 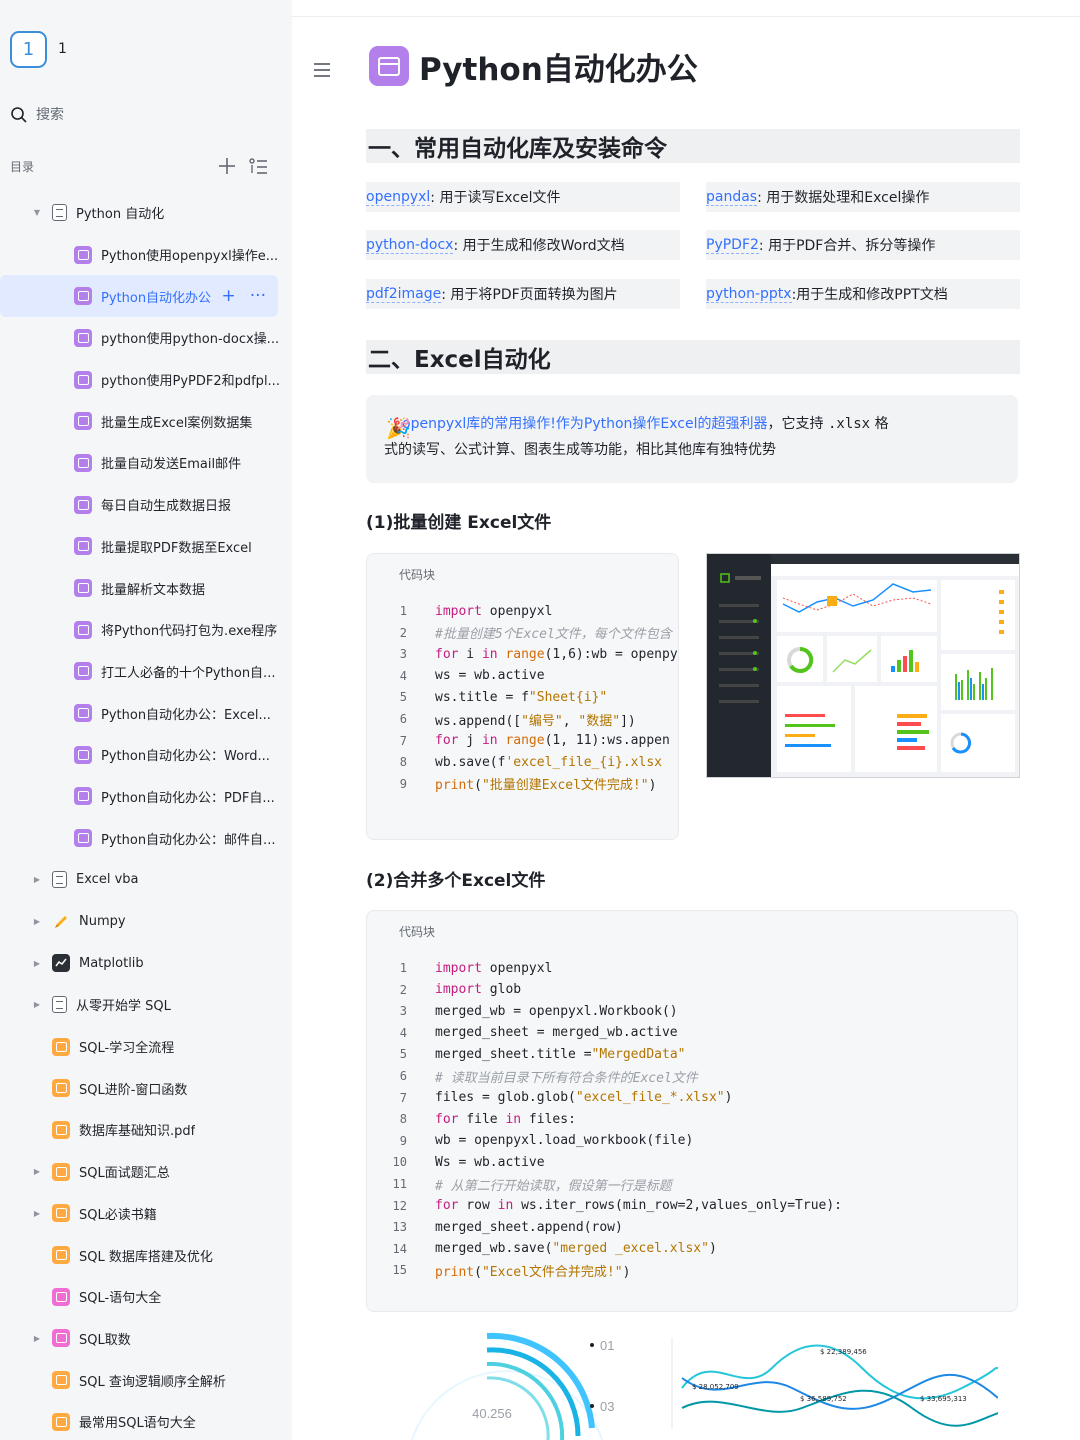 I want to click on line-number: 10, so click(x=399, y=1162).